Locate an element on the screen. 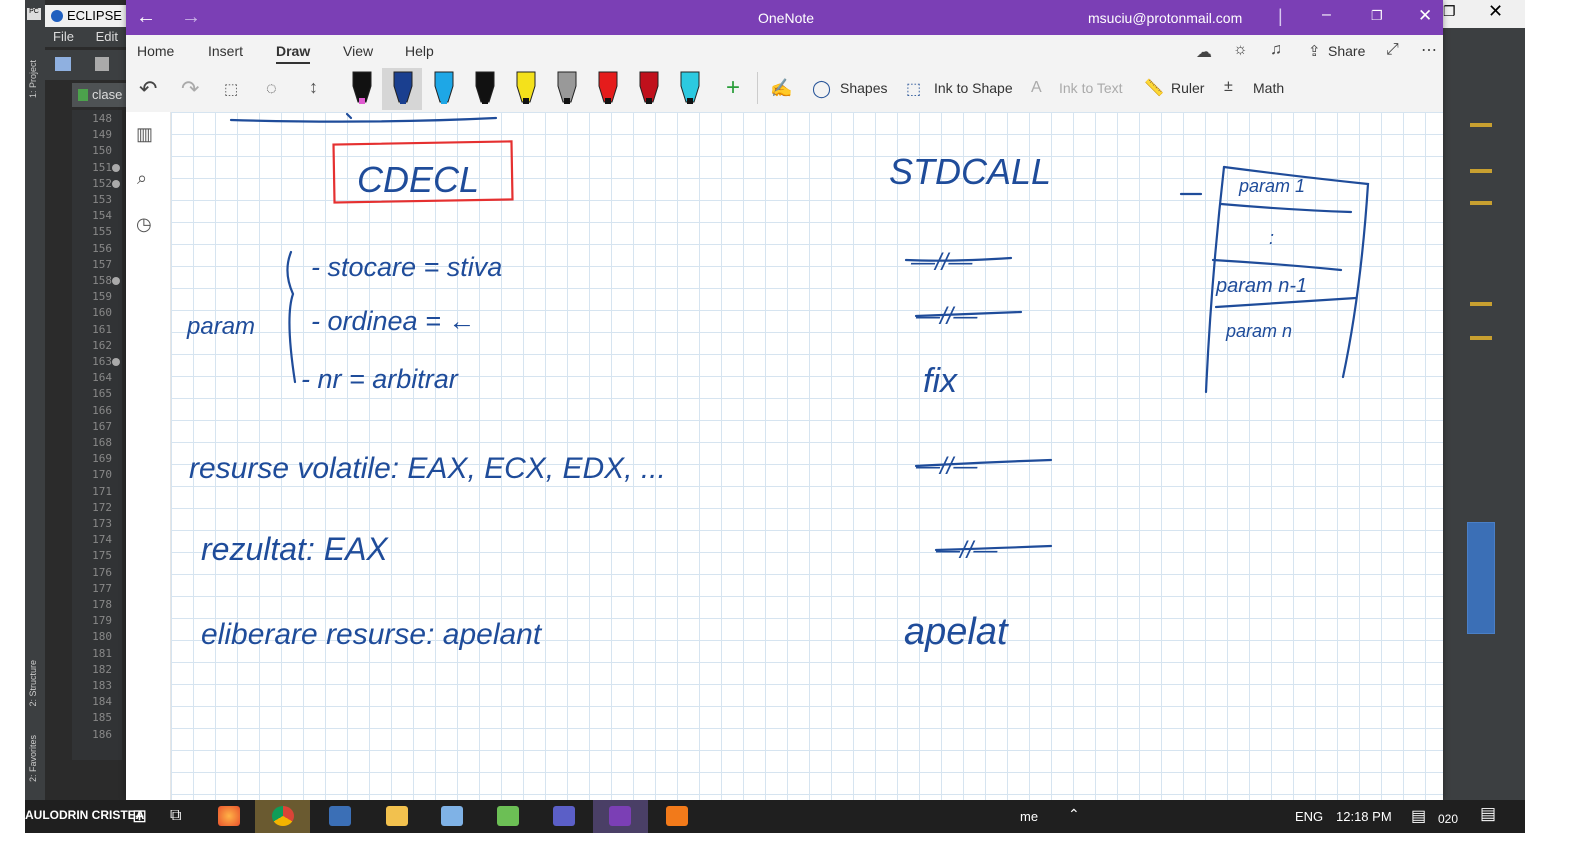 This screenshot has width=1596, height=854. tab-home: Home is located at coordinates (155, 51).